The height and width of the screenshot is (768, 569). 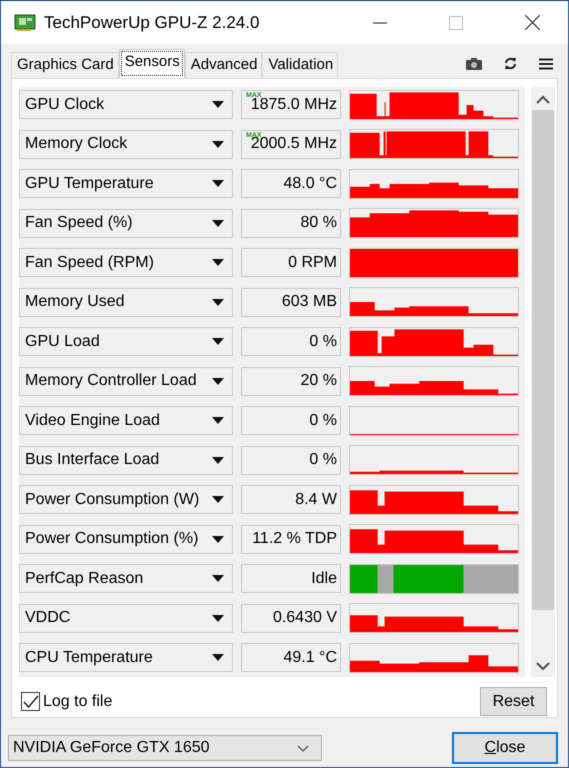 What do you see at coordinates (25, 23) in the screenshot?
I see `graphics-card-icon` at bounding box center [25, 23].